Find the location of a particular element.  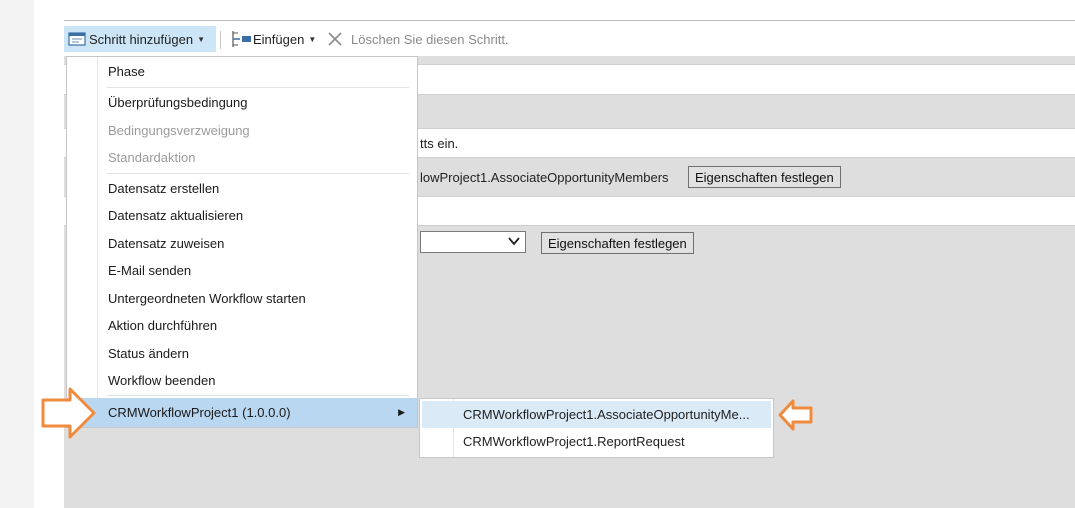

menu-item-crm-workflow-project: CRMWorkflowProject1 (1.0.0.0) ▶ is located at coordinates (242, 412).